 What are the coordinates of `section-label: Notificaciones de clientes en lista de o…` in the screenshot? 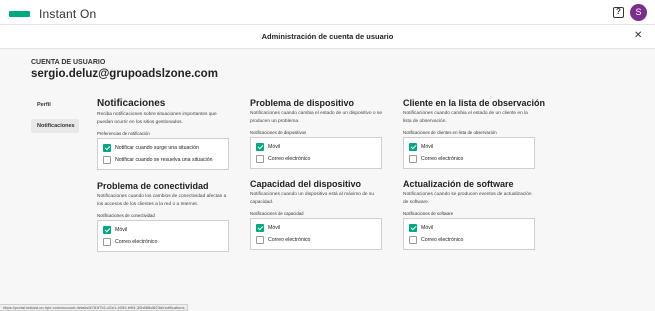 It's located at (450, 133).